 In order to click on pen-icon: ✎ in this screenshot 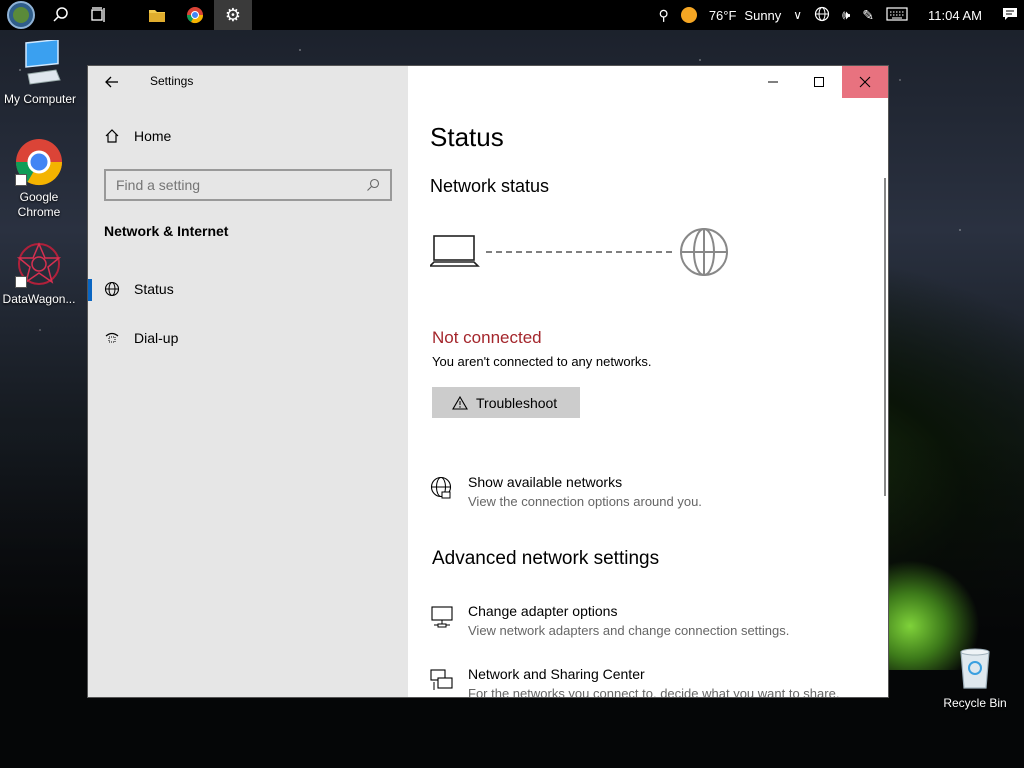, I will do `click(868, 15)`.